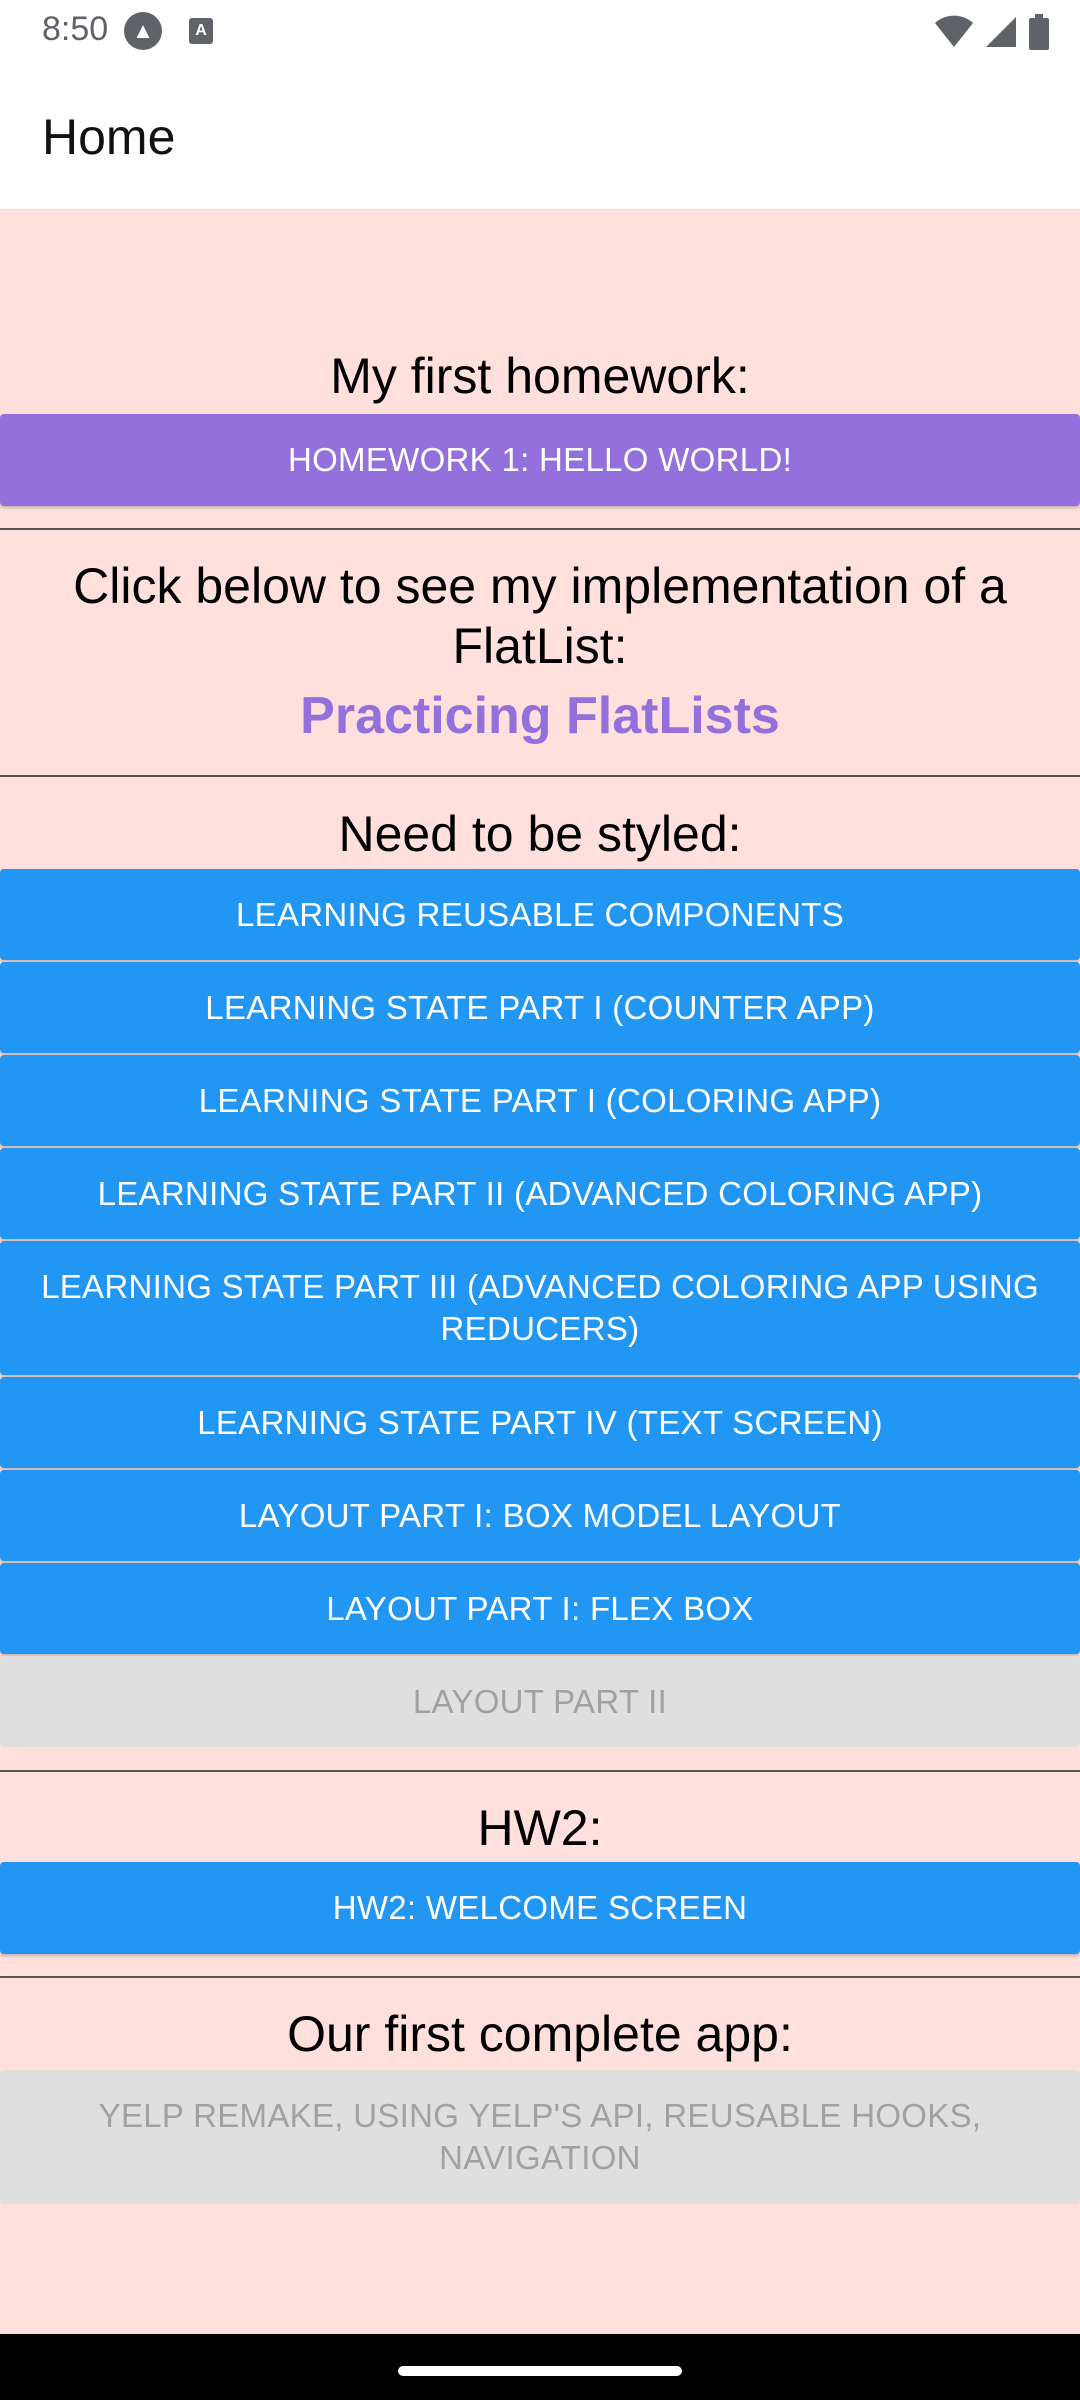 Image resolution: width=1080 pixels, height=2400 pixels. I want to click on status-bar: 8:50 ▲ A, so click(540, 31).